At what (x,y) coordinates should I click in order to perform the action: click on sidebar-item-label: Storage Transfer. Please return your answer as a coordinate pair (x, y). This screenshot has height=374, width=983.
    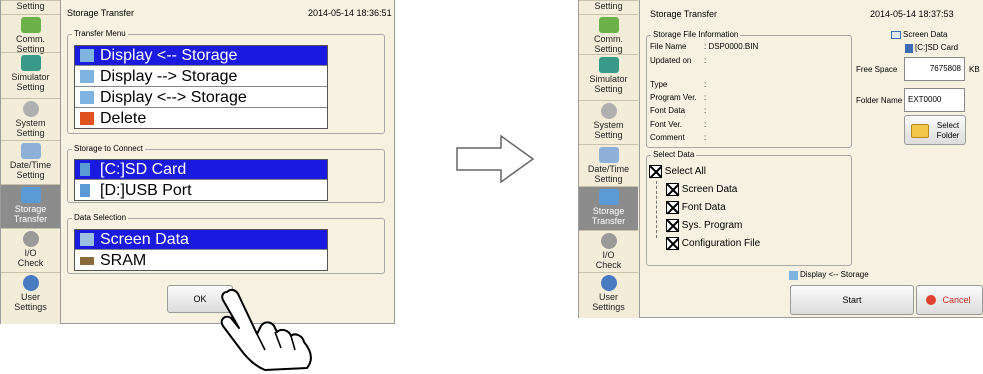
    Looking at the image, I should click on (608, 216).